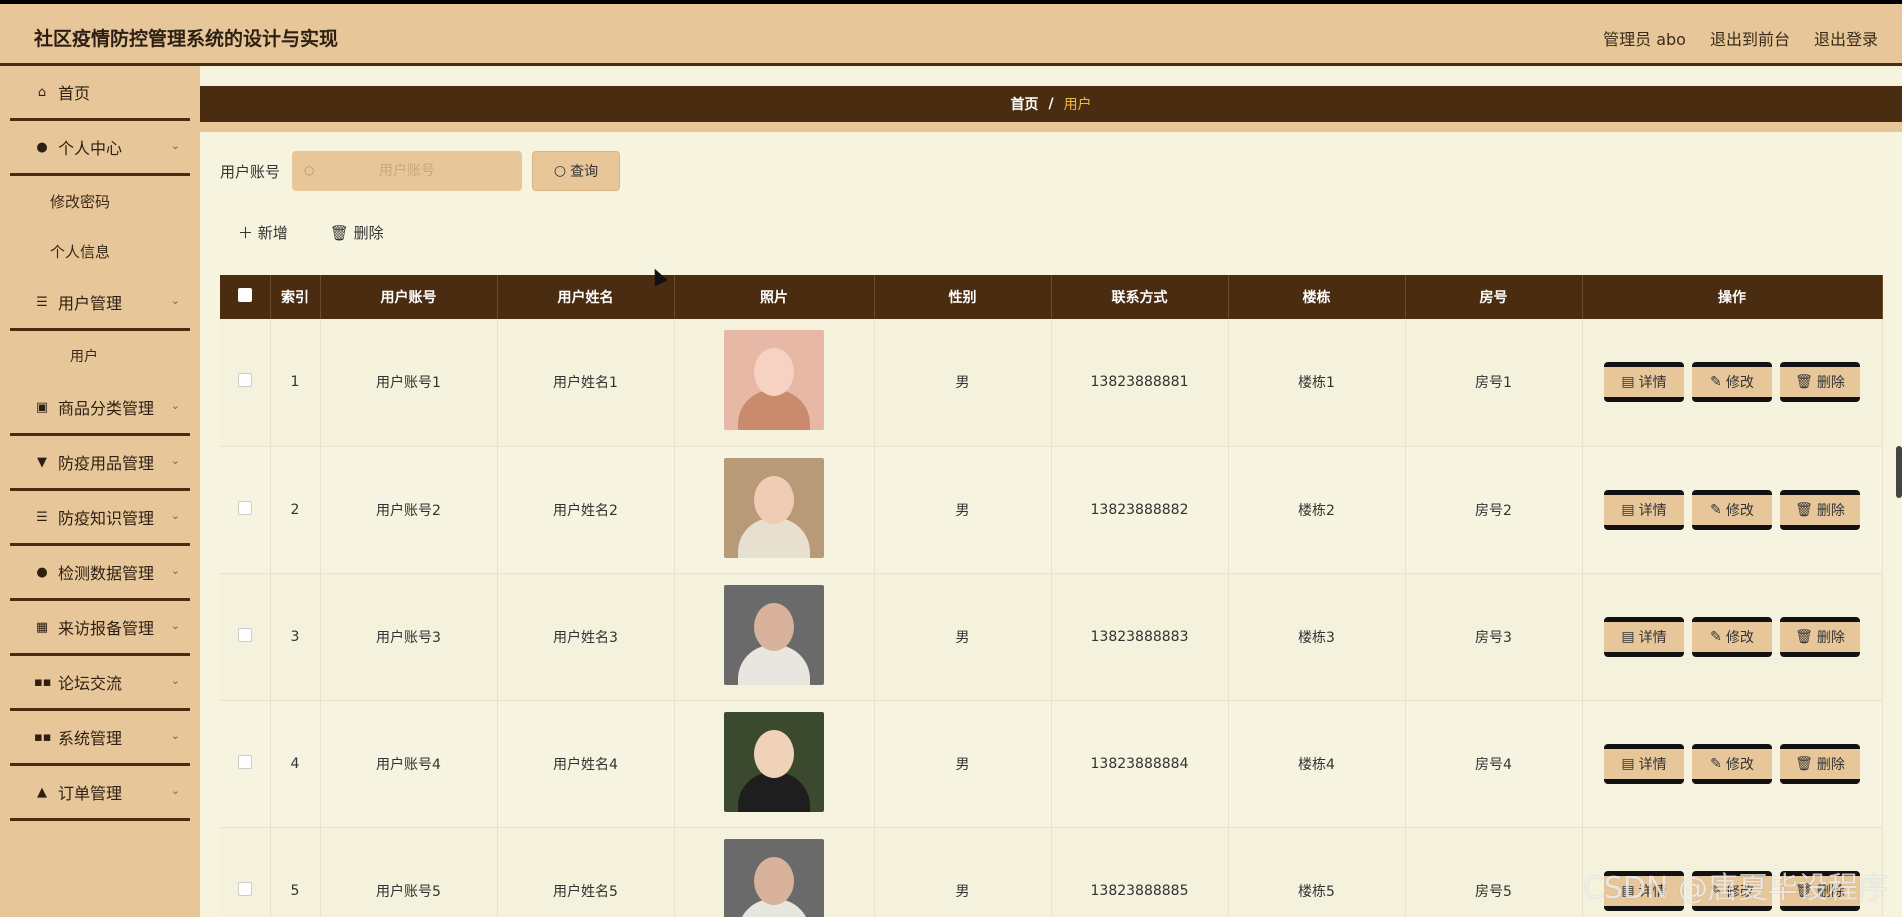 The width and height of the screenshot is (1902, 917). I want to click on cell-name: 用户姓名4, so click(586, 764).